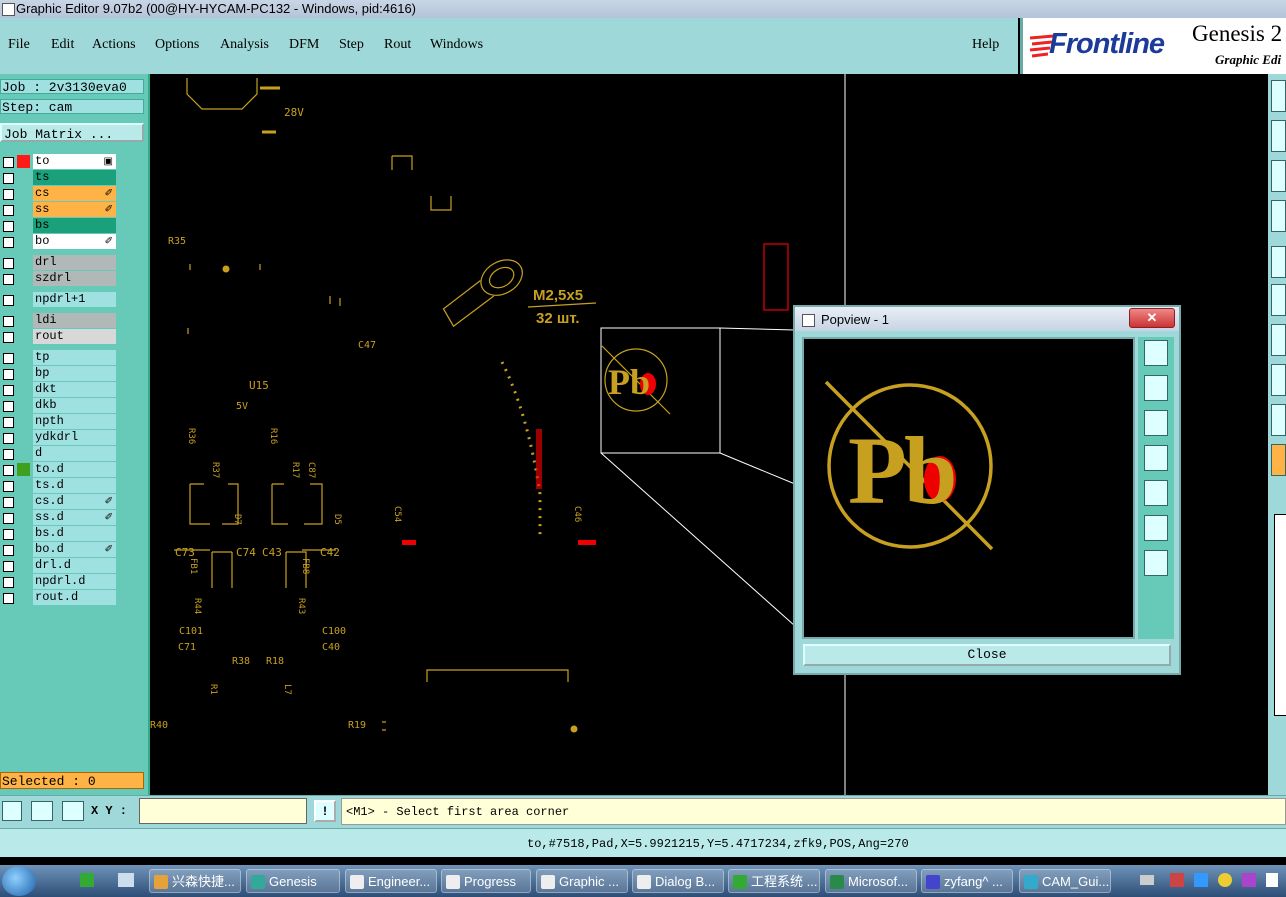 This screenshot has height=897, width=1286. I want to click on layer-row-to-d: to.d, so click(59, 469).